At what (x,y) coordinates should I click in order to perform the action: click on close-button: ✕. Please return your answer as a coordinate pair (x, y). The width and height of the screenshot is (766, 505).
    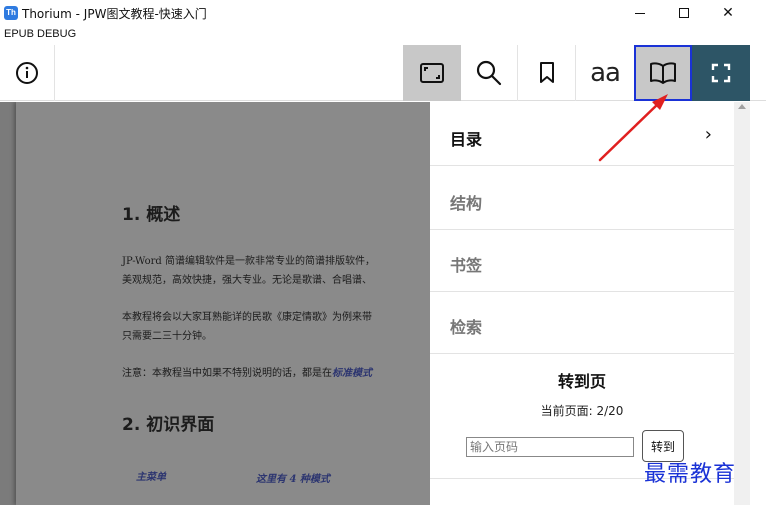
    Looking at the image, I should click on (728, 13).